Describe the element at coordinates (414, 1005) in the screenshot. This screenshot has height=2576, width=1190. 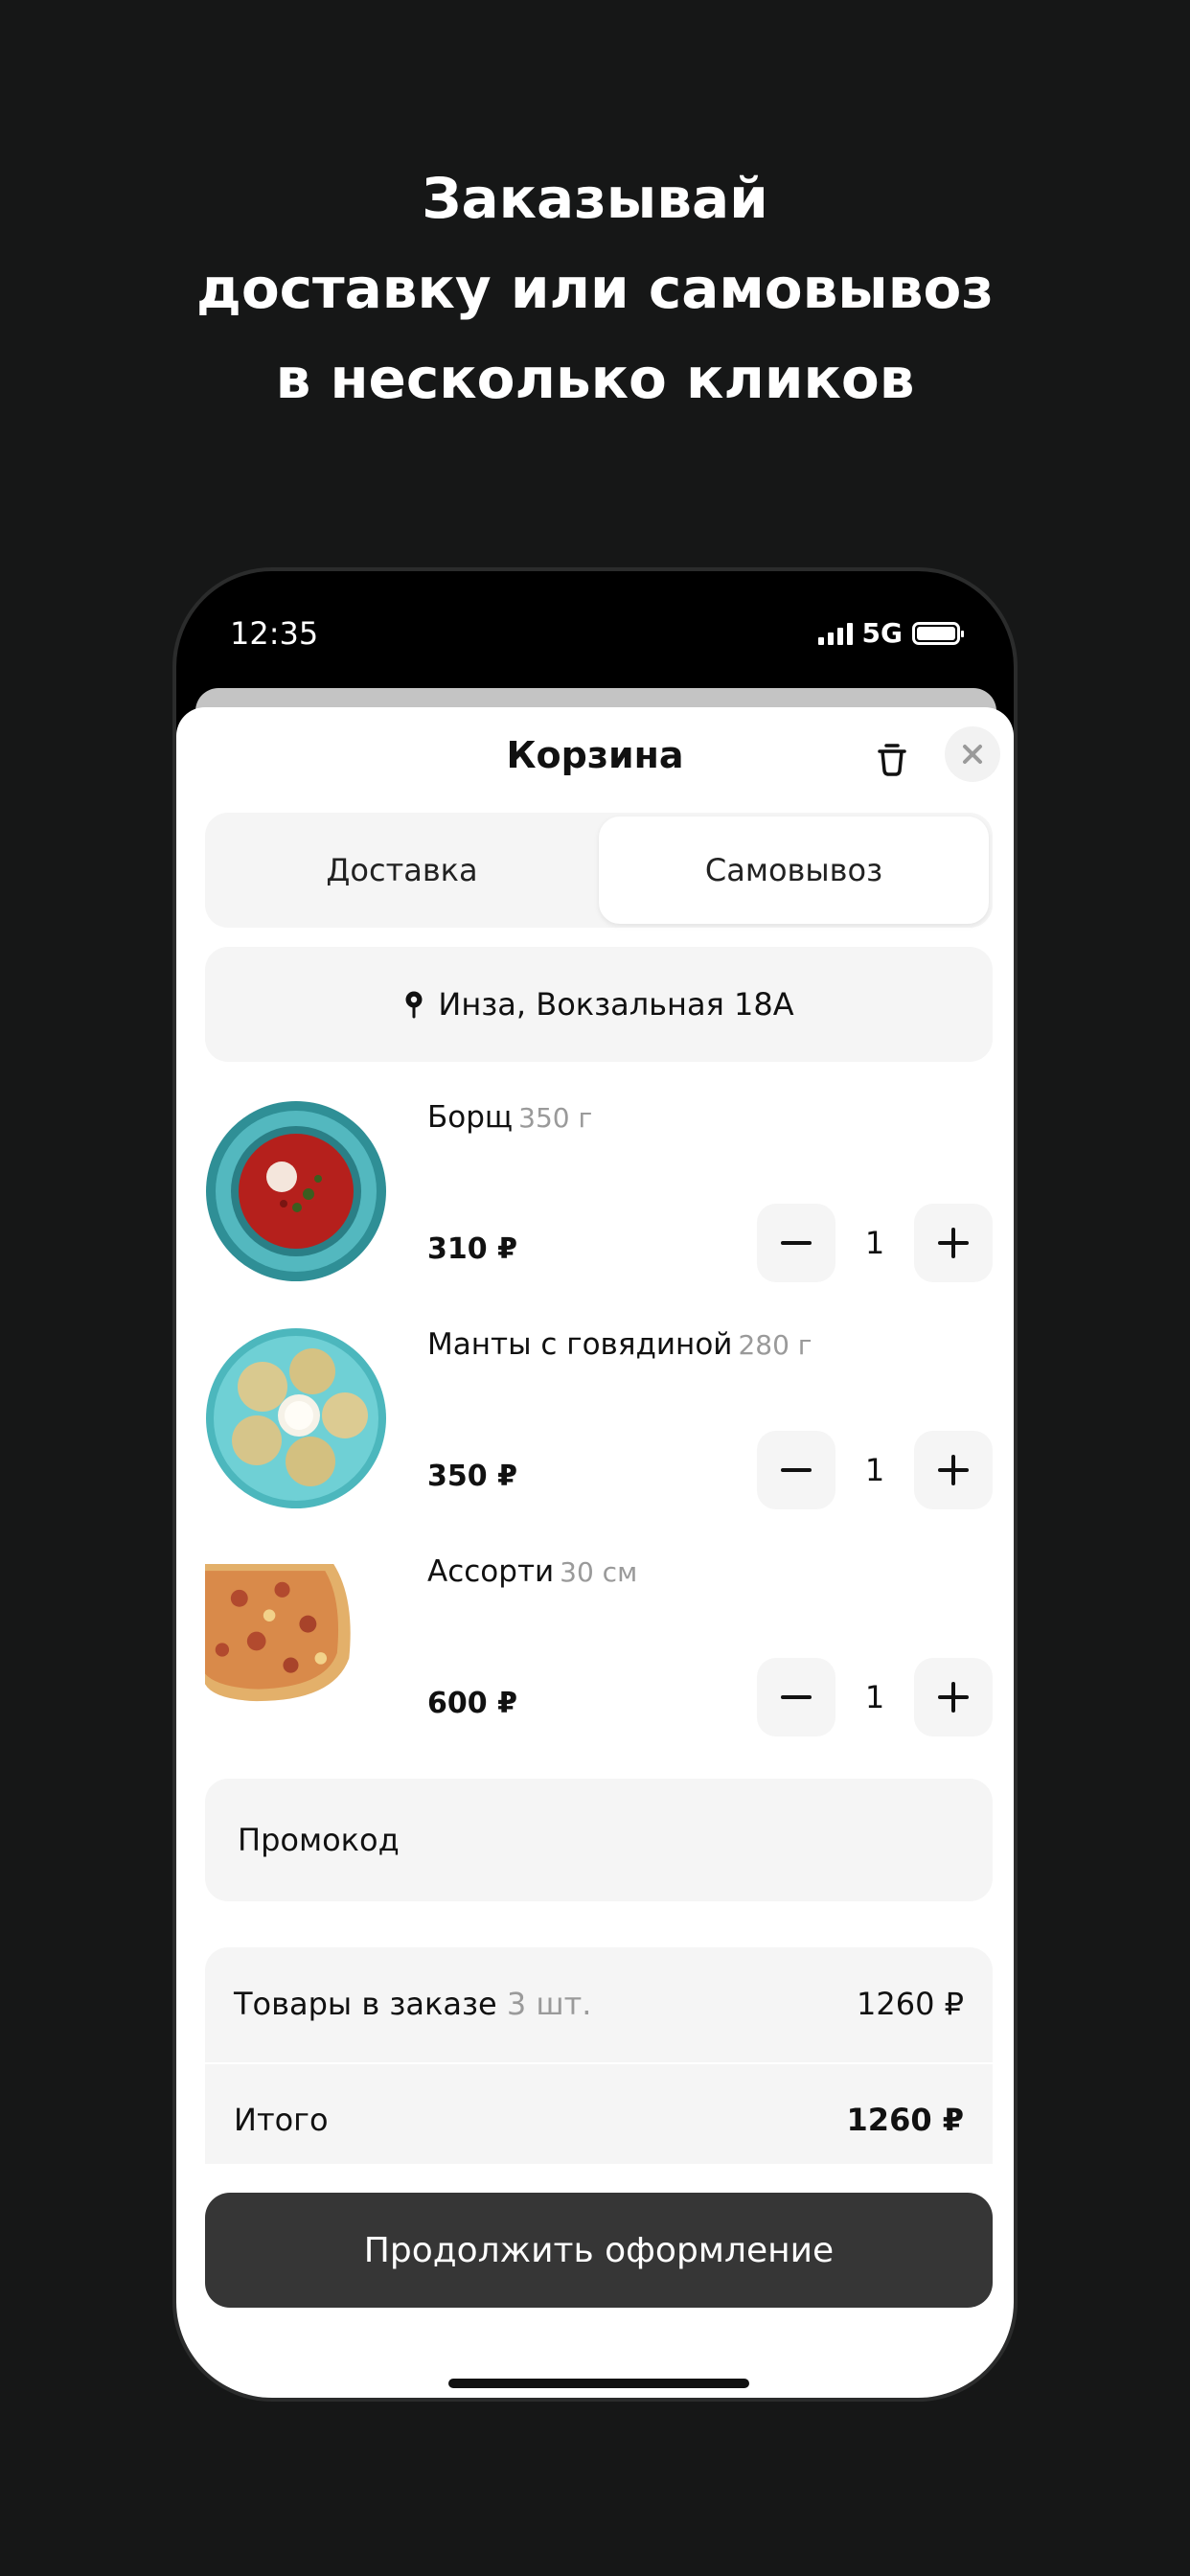
I see `location-pin-icon` at that location.